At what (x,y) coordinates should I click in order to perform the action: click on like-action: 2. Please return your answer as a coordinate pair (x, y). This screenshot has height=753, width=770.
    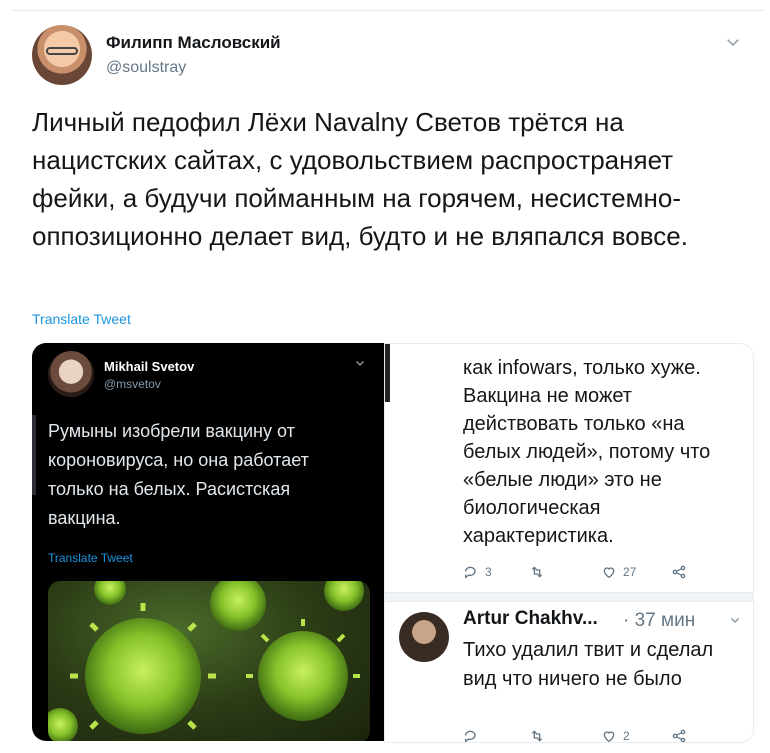
    Looking at the image, I should click on (615, 735).